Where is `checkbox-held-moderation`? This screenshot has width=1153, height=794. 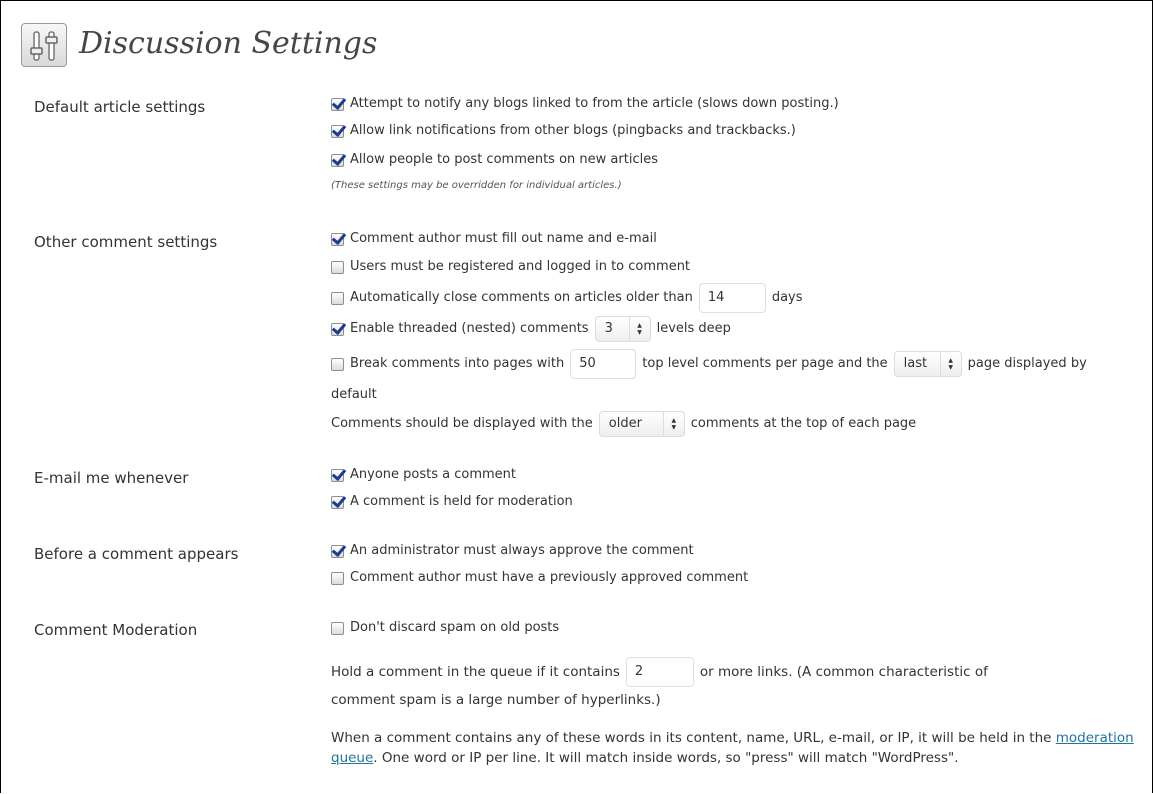
checkbox-held-moderation is located at coordinates (337, 502).